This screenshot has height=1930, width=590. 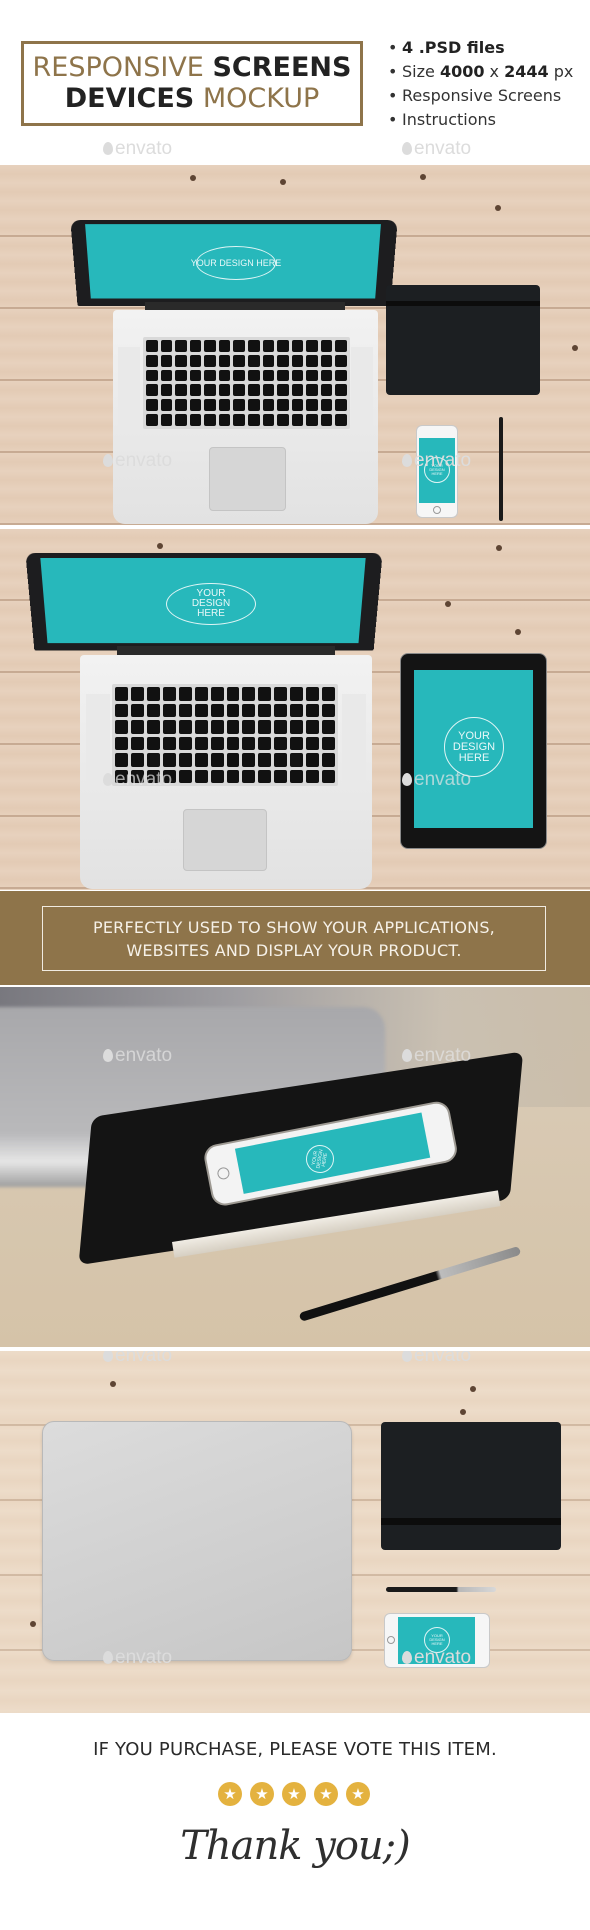 I want to click on title-box: RESPONSIVE SCREENS DEVICES MOCKUP, so click(x=192, y=83).